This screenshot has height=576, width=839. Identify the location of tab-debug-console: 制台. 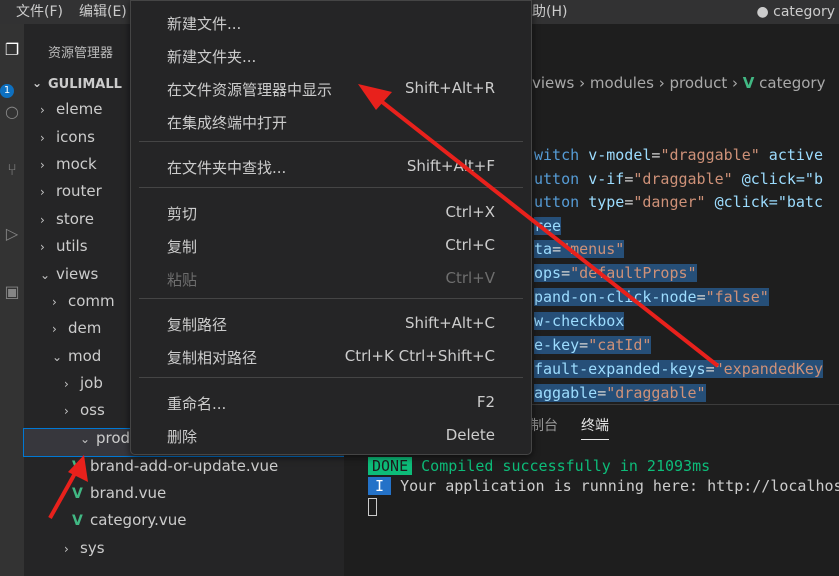
(544, 425).